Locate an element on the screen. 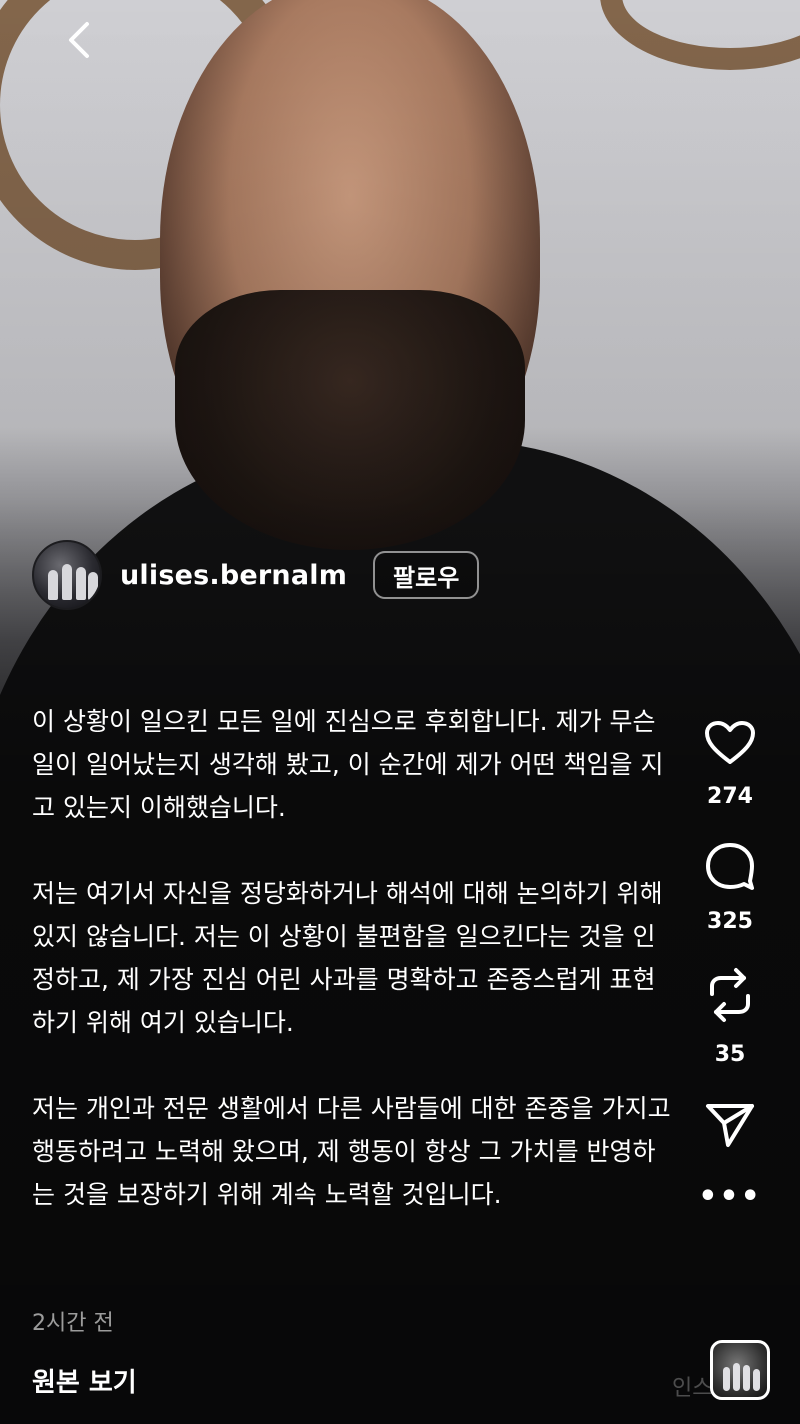 This screenshot has height=1424, width=800. send-action is located at coordinates (730, 1125).